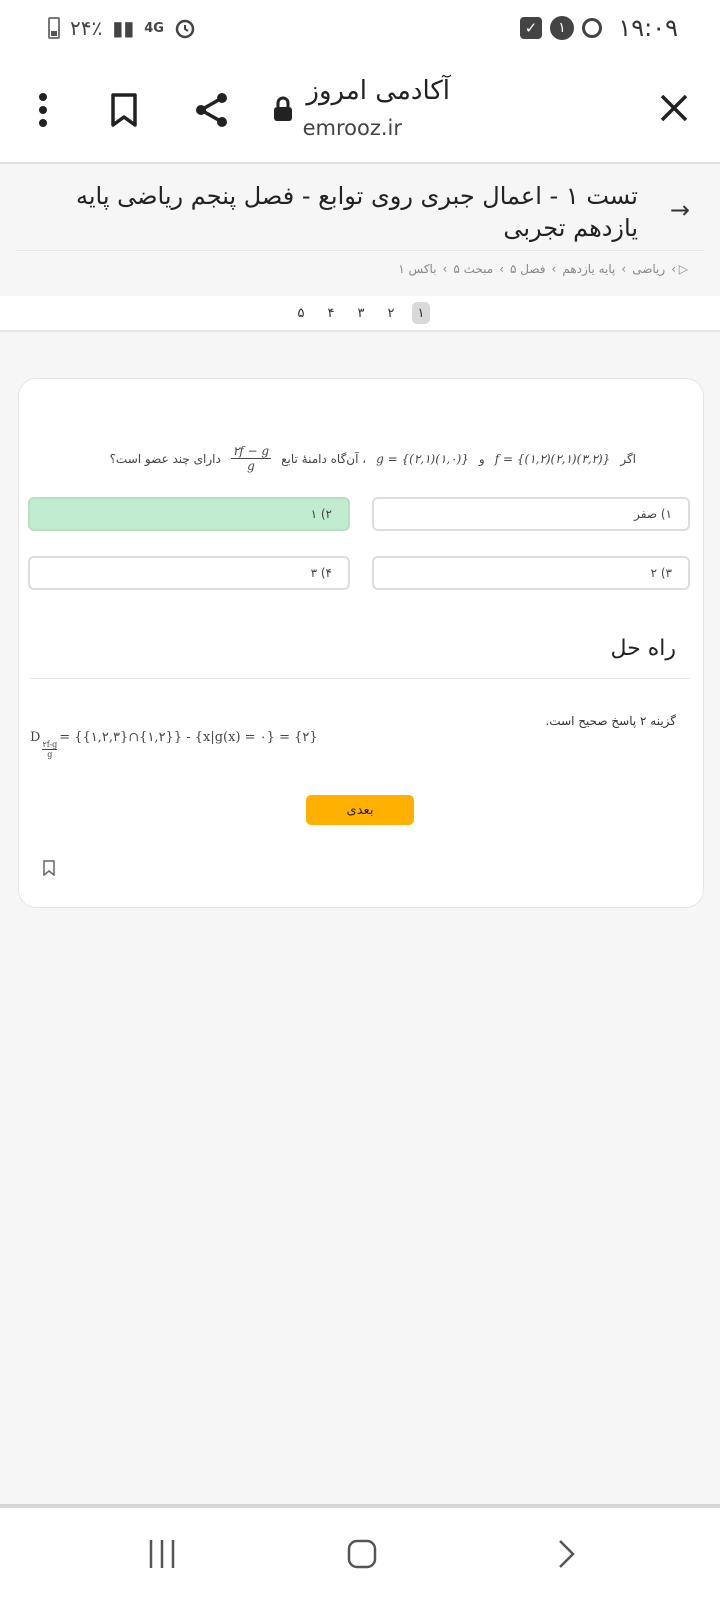  I want to click on breadcrumb-item: باکس ۱, so click(417, 269).